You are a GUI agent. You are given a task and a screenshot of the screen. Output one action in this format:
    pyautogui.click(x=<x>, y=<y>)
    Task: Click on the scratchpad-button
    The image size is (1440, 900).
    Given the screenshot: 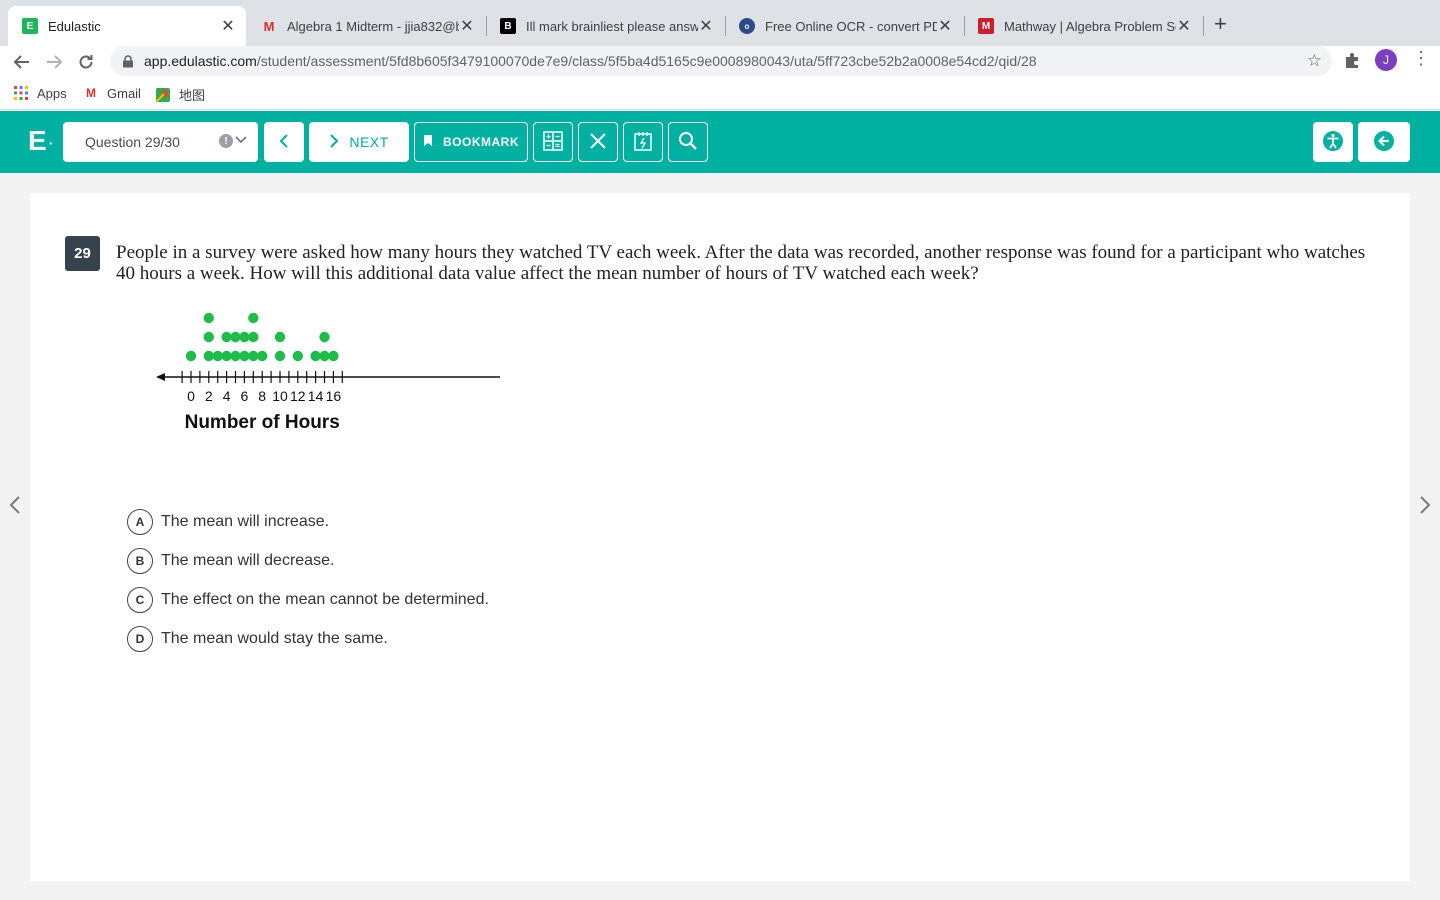 What is the action you would take?
    pyautogui.click(x=643, y=142)
    